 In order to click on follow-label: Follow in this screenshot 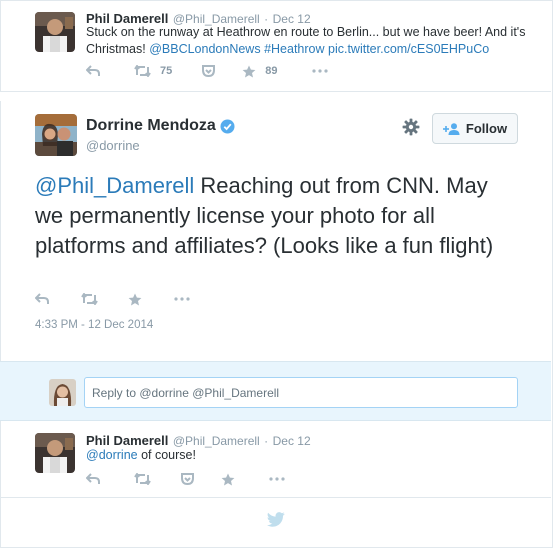, I will do `click(486, 128)`.